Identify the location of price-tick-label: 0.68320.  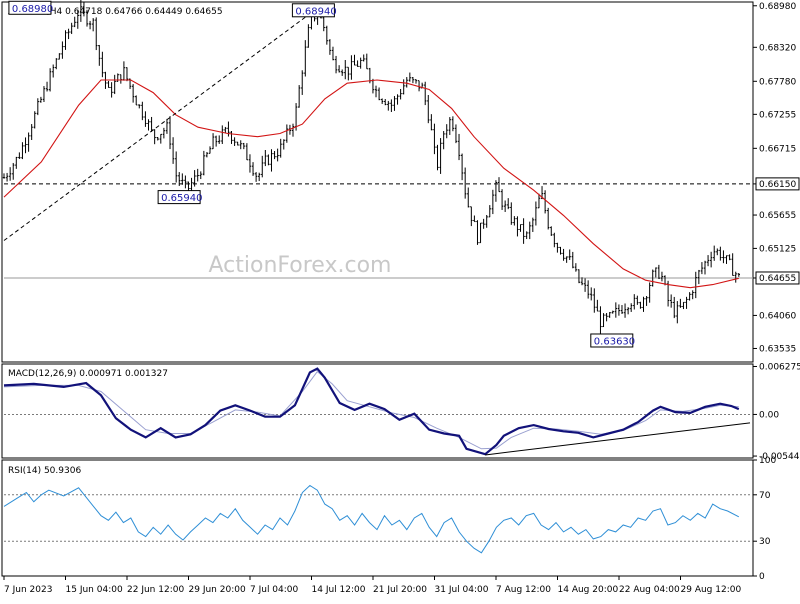
(777, 48).